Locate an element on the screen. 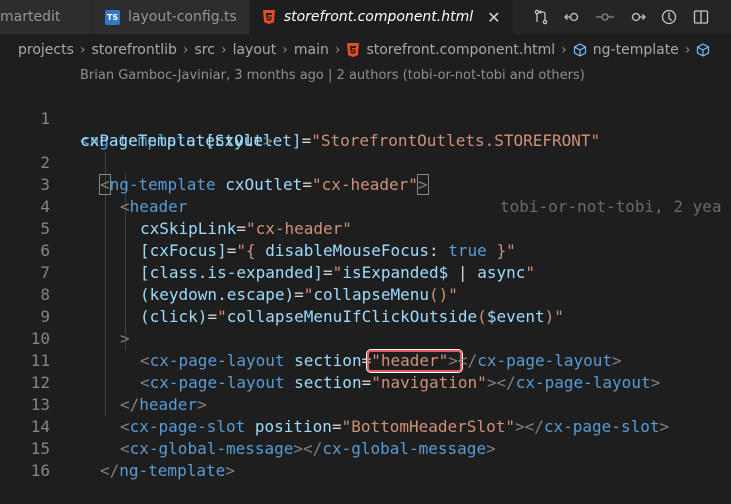 This screenshot has height=504, width=731. breadcrumb-item: layout is located at coordinates (255, 50).